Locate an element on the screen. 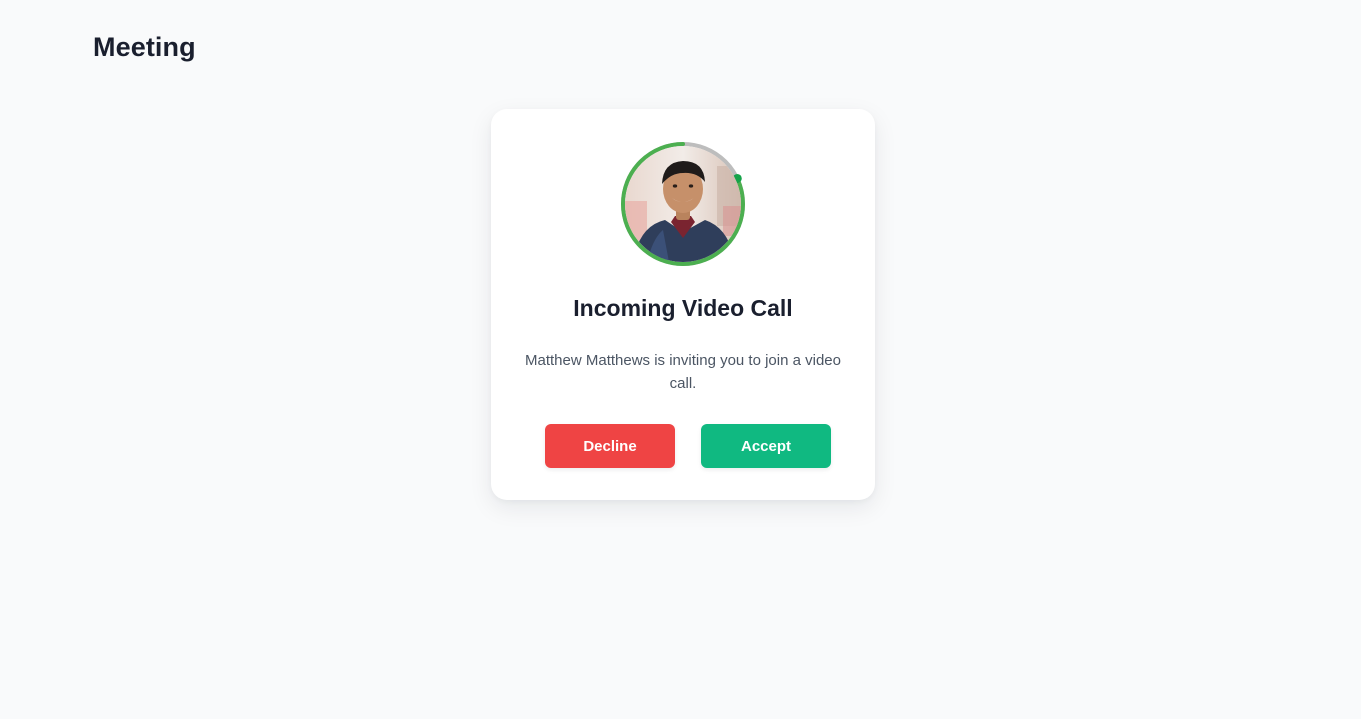 Image resolution: width=1361 pixels, height=719 pixels. caller-avatar-photo-icon is located at coordinates (683, 204).